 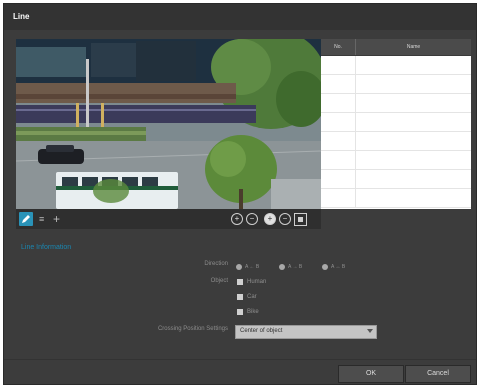 What do you see at coordinates (370, 331) in the screenshot?
I see `chevron-down-icon` at bounding box center [370, 331].